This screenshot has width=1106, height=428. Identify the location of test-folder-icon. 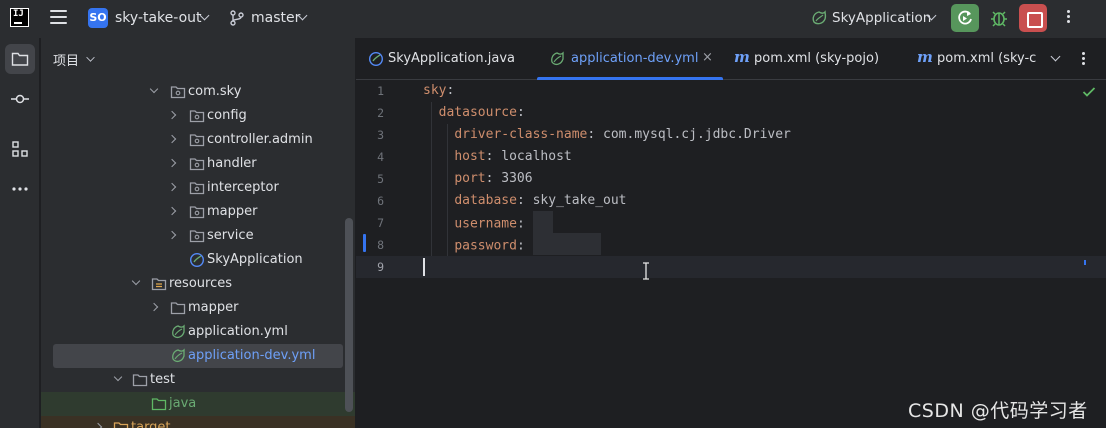
(159, 404).